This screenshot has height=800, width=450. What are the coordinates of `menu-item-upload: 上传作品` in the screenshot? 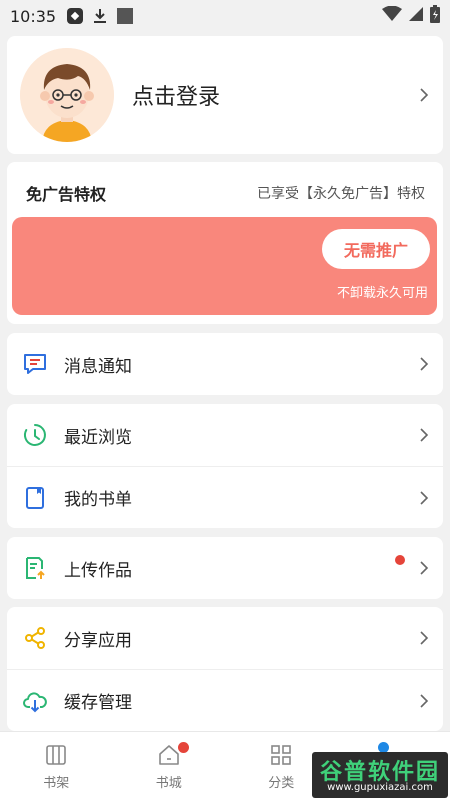 It's located at (225, 568).